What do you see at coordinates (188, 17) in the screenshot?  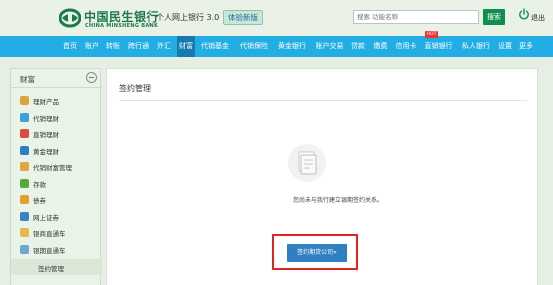 I see `header-subtitle: 个人网上银行 3.0` at bounding box center [188, 17].